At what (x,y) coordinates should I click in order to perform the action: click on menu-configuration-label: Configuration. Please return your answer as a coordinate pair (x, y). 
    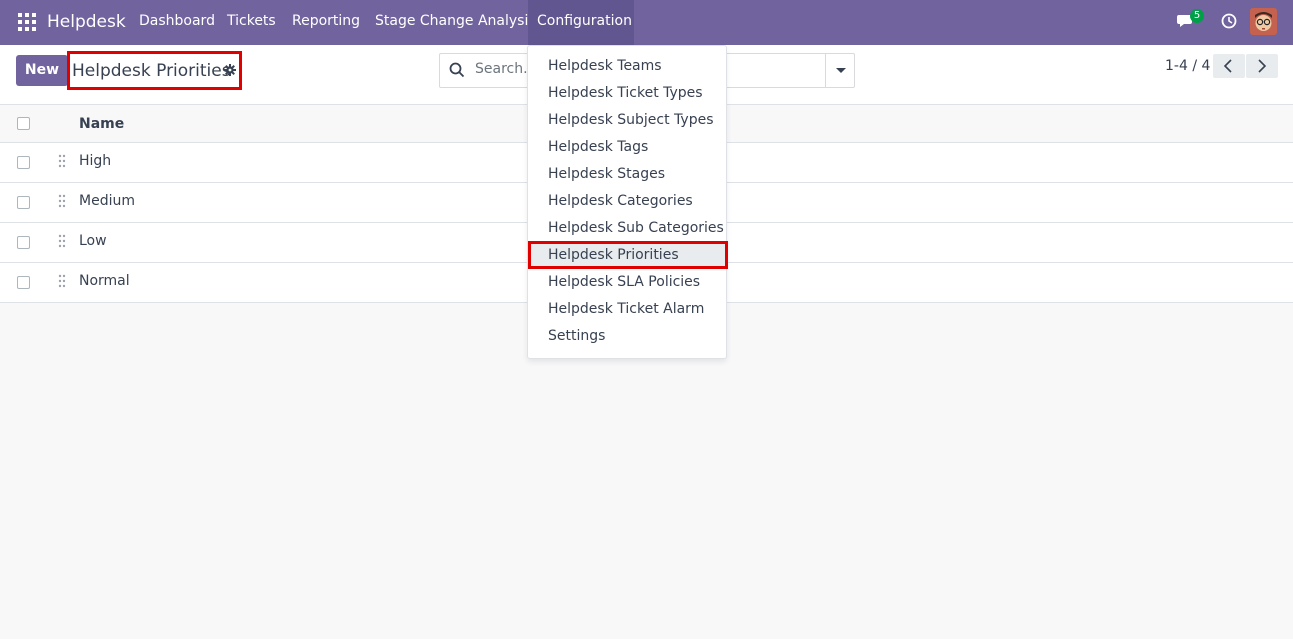
    Looking at the image, I should click on (584, 21).